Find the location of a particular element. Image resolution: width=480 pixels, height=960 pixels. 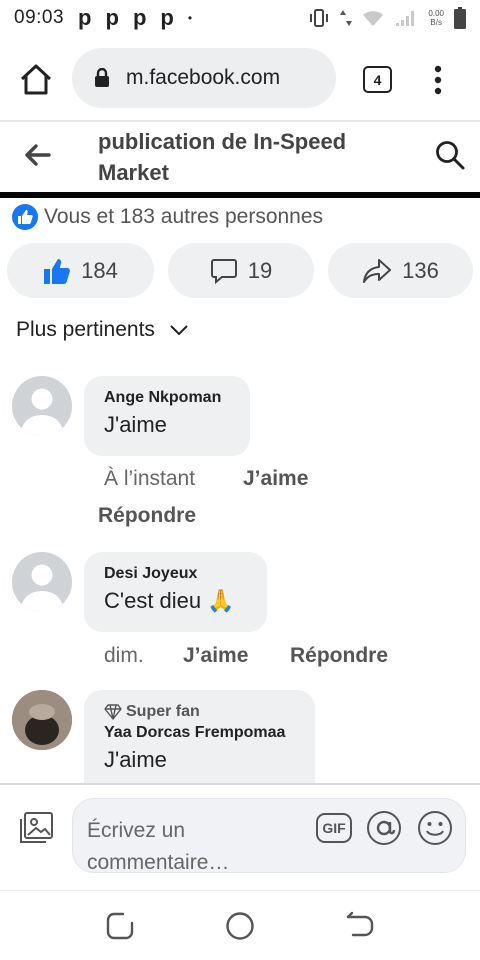

super-fan-badge: Super fan is located at coordinates (199, 712).